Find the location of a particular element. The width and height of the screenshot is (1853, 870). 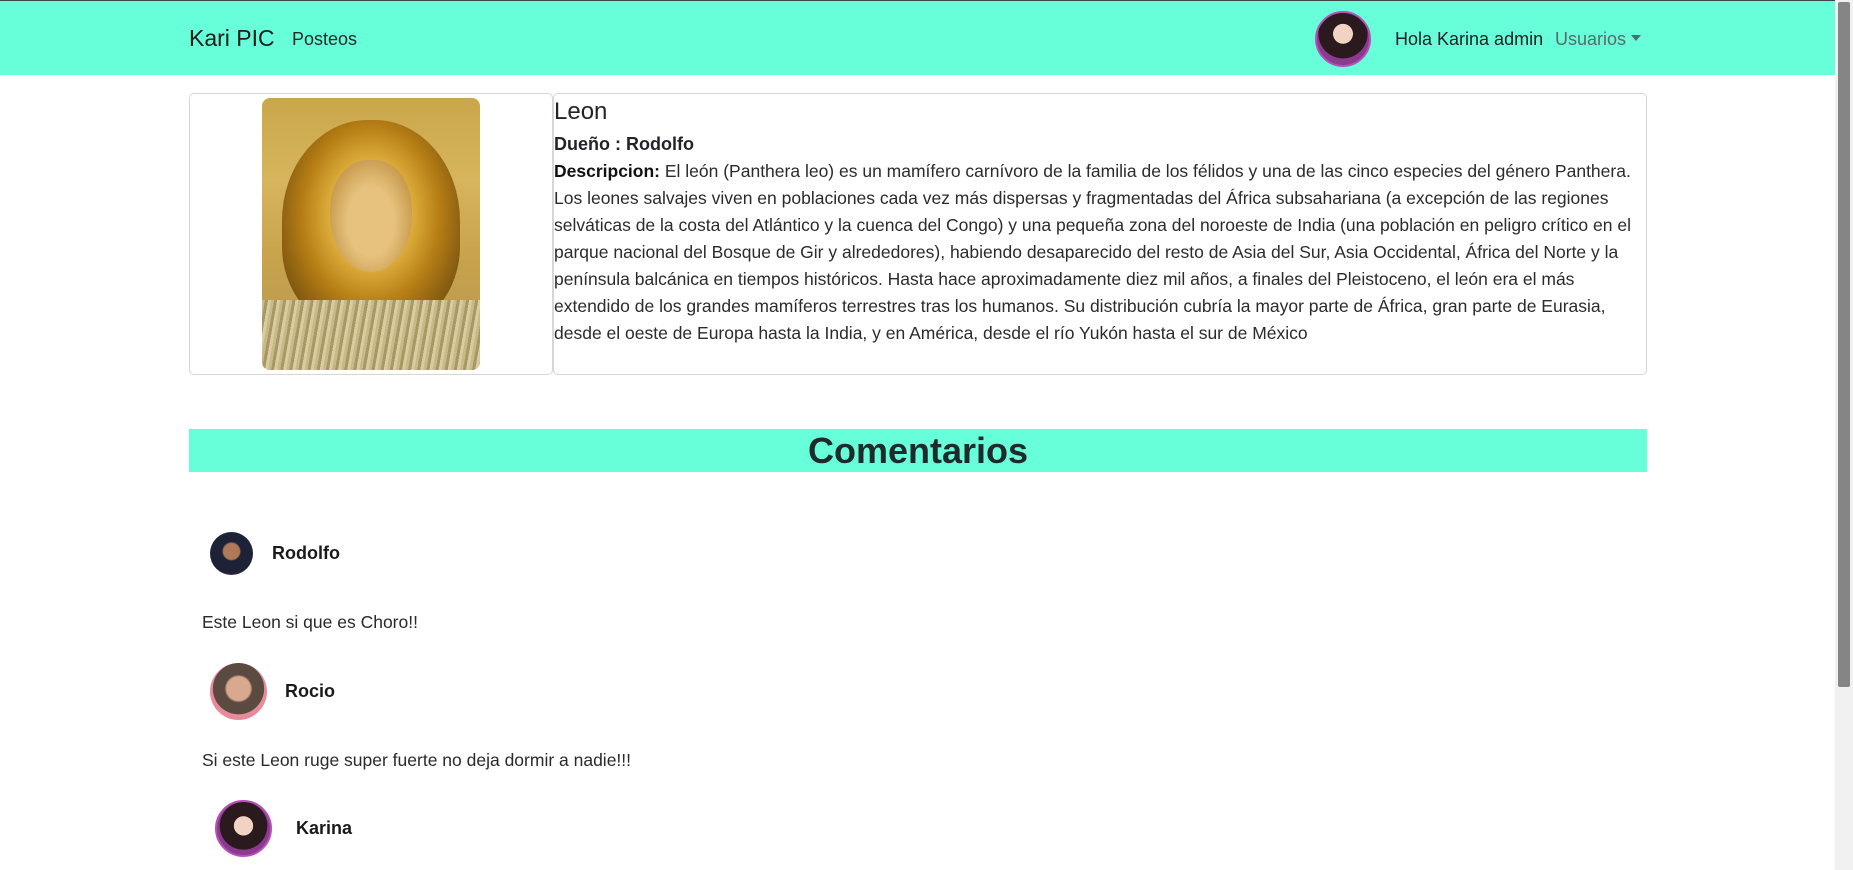

comment-author: Rocio is located at coordinates (272, 691).